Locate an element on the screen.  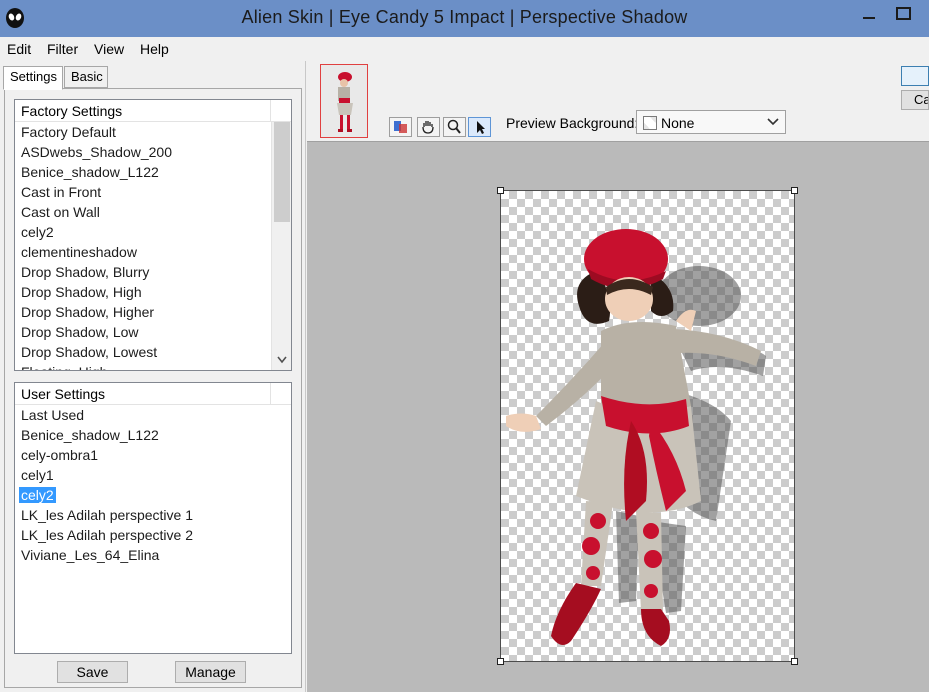
list-item: Factory Default is located at coordinates (153, 132).